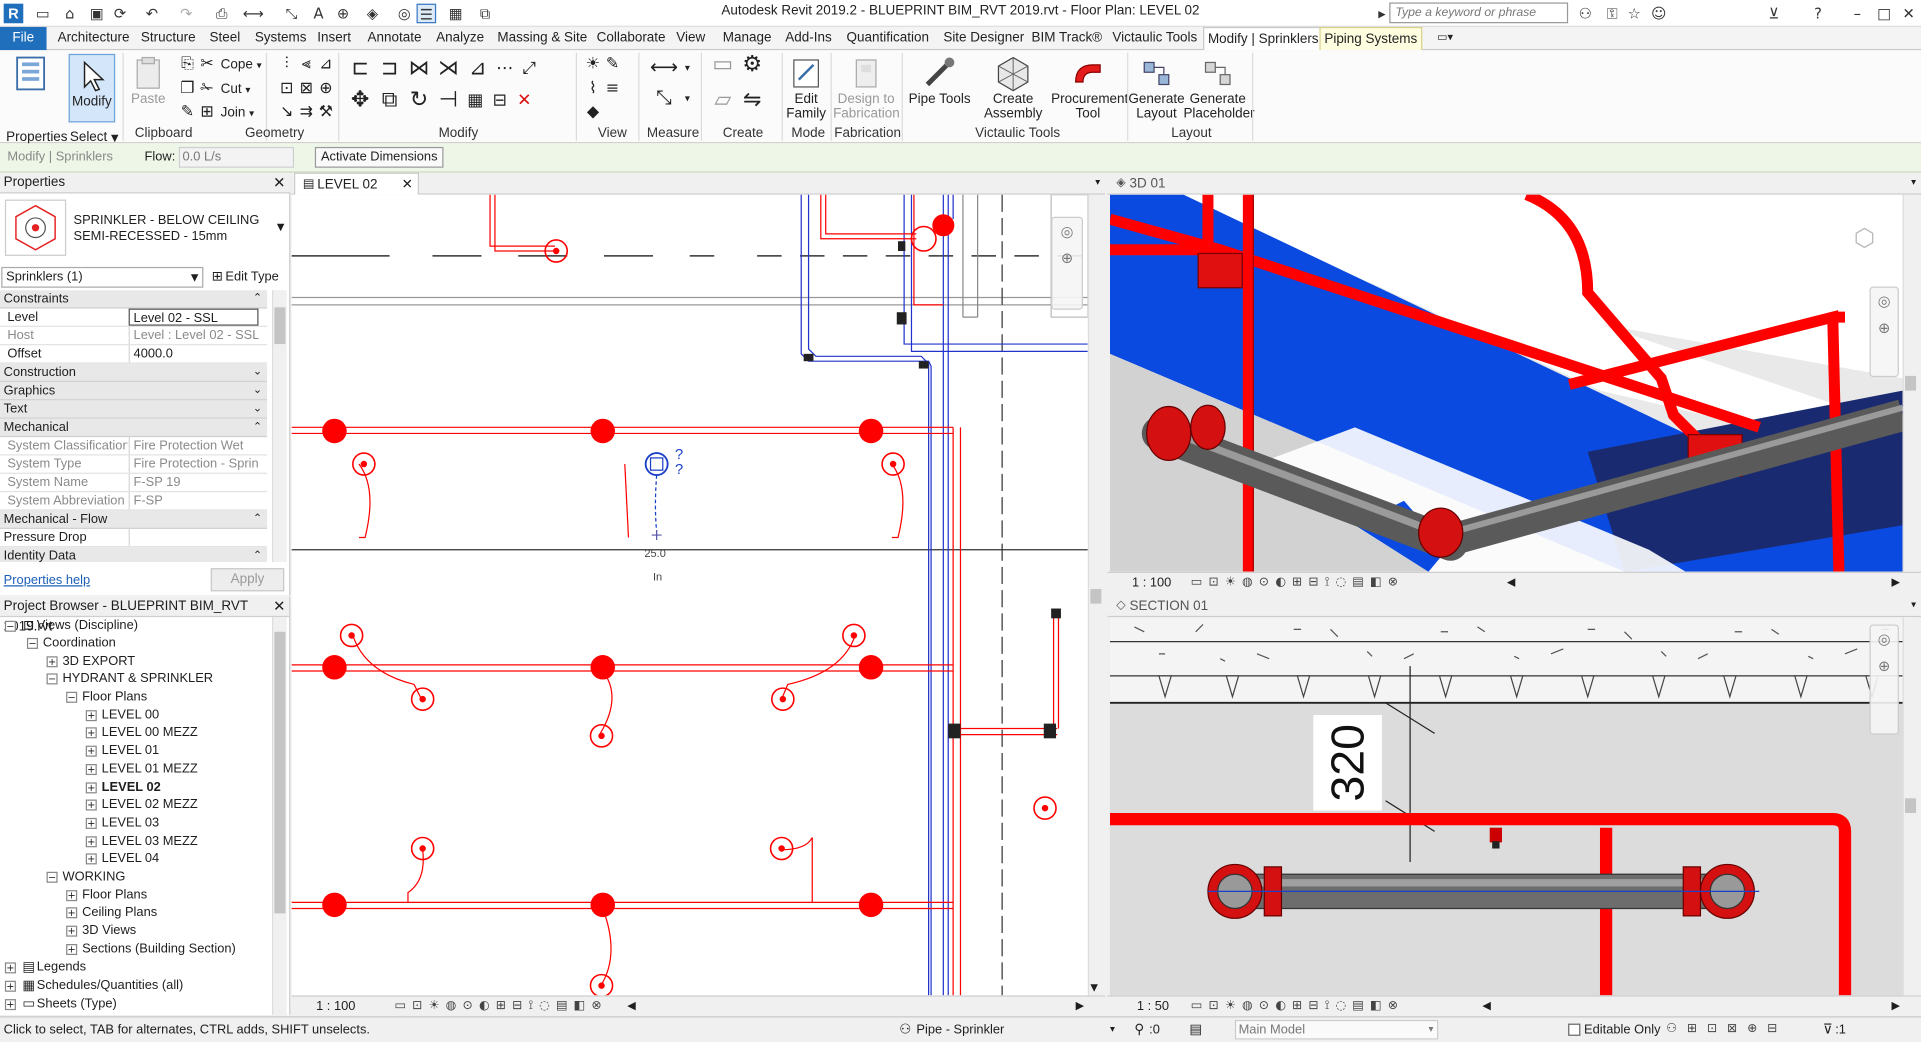 The image size is (1921, 1042). What do you see at coordinates (426, 13) in the screenshot?
I see `thin-lines-icon: ☰` at bounding box center [426, 13].